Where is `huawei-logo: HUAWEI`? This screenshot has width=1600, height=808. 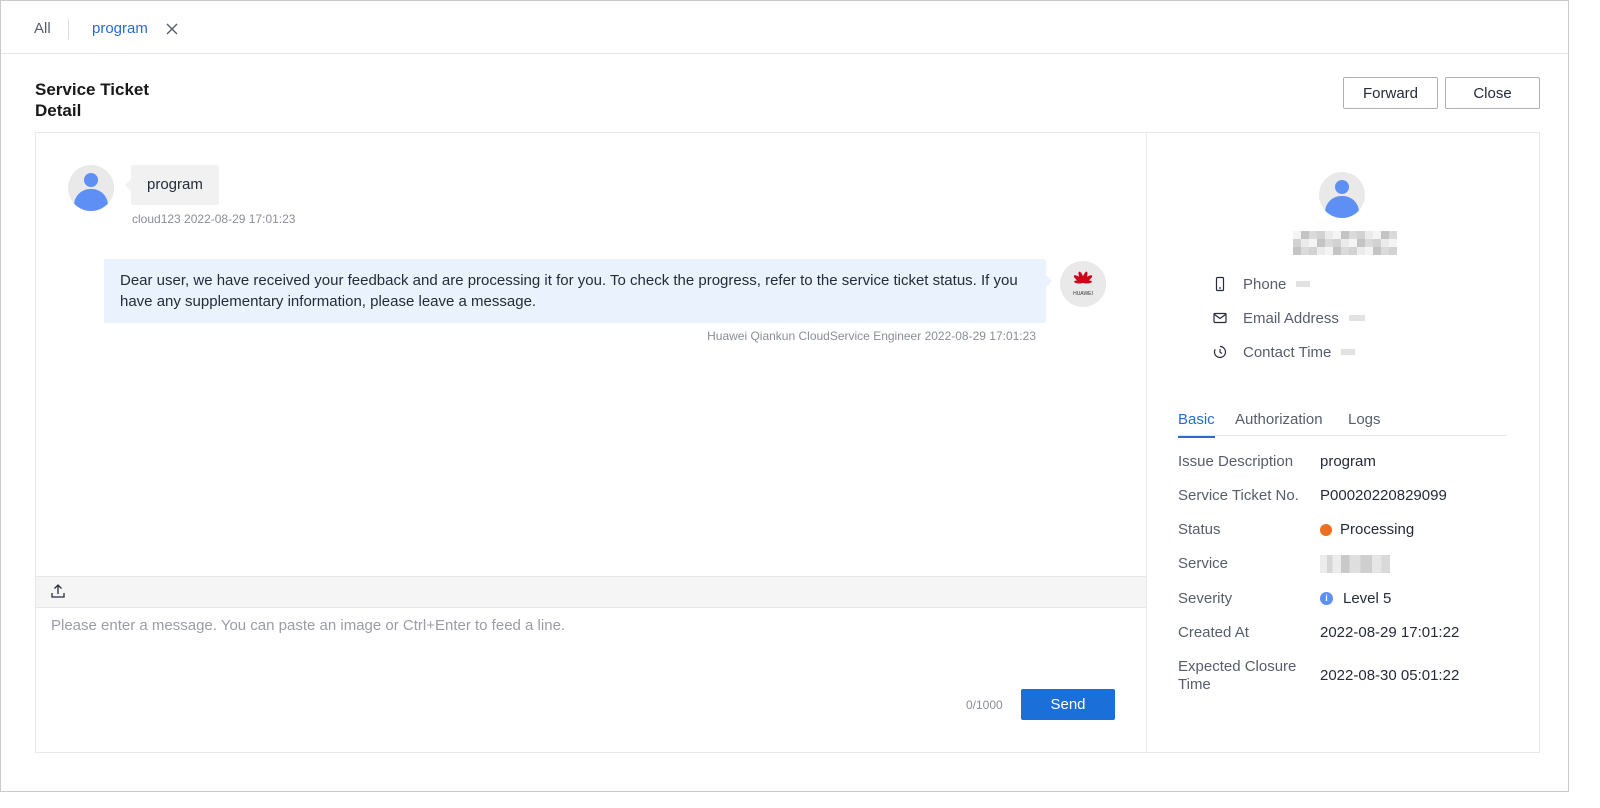
huawei-logo: HUAWEI is located at coordinates (1083, 284).